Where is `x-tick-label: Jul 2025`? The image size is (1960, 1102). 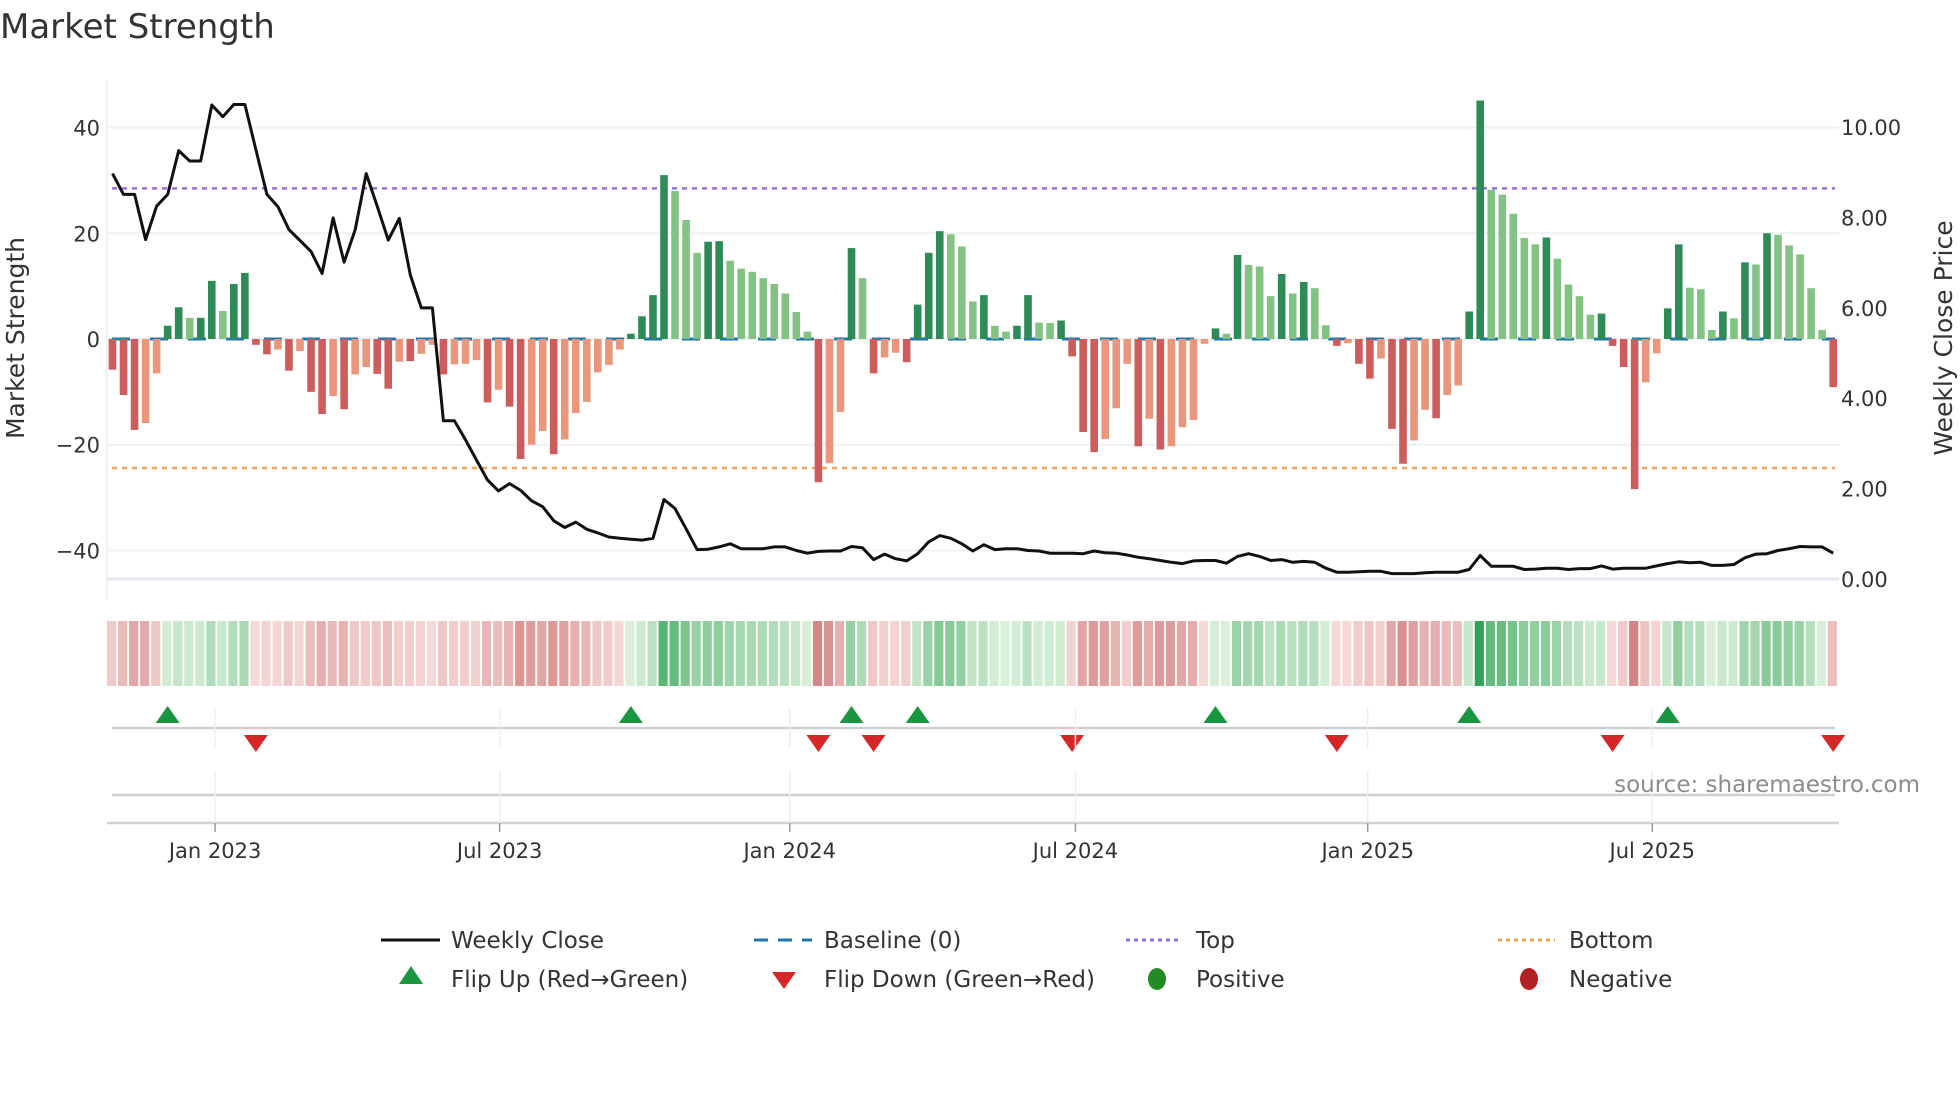 x-tick-label: Jul 2025 is located at coordinates (1651, 851).